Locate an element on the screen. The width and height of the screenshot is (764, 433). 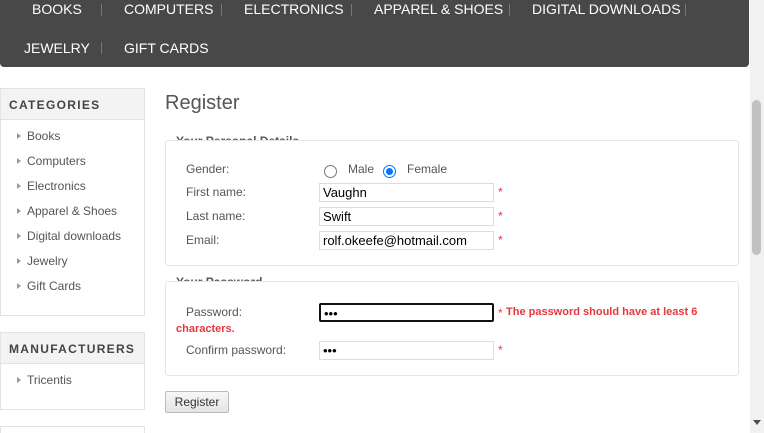
nav-digital-downloads: DIGITAL DOWNLOADS is located at coordinates (606, 9).